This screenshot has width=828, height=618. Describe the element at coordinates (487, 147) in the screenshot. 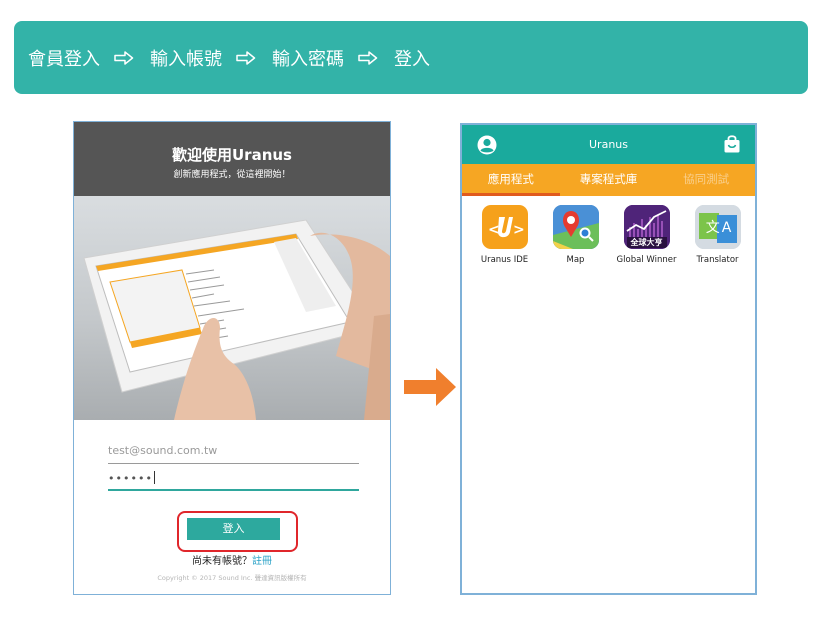

I see `user-circle-icon` at that location.